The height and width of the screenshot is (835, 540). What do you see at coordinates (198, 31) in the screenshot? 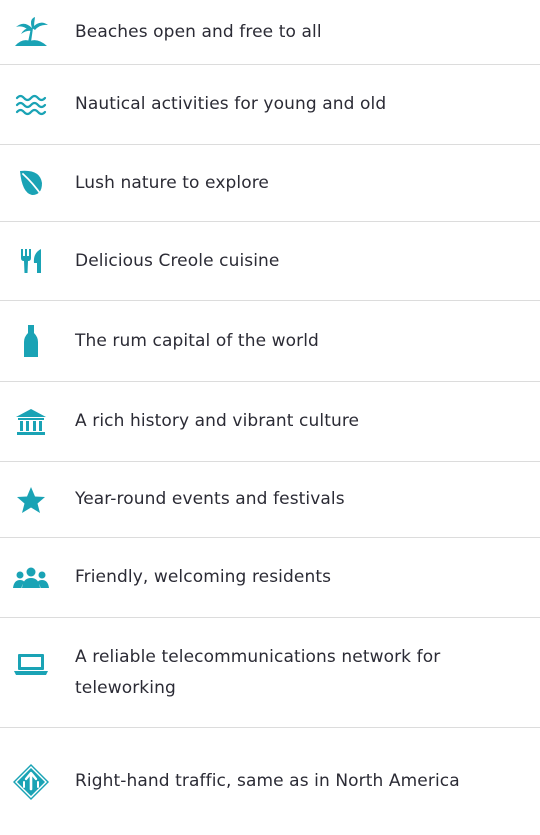
I see `item-label: Beaches open and free to all` at bounding box center [198, 31].